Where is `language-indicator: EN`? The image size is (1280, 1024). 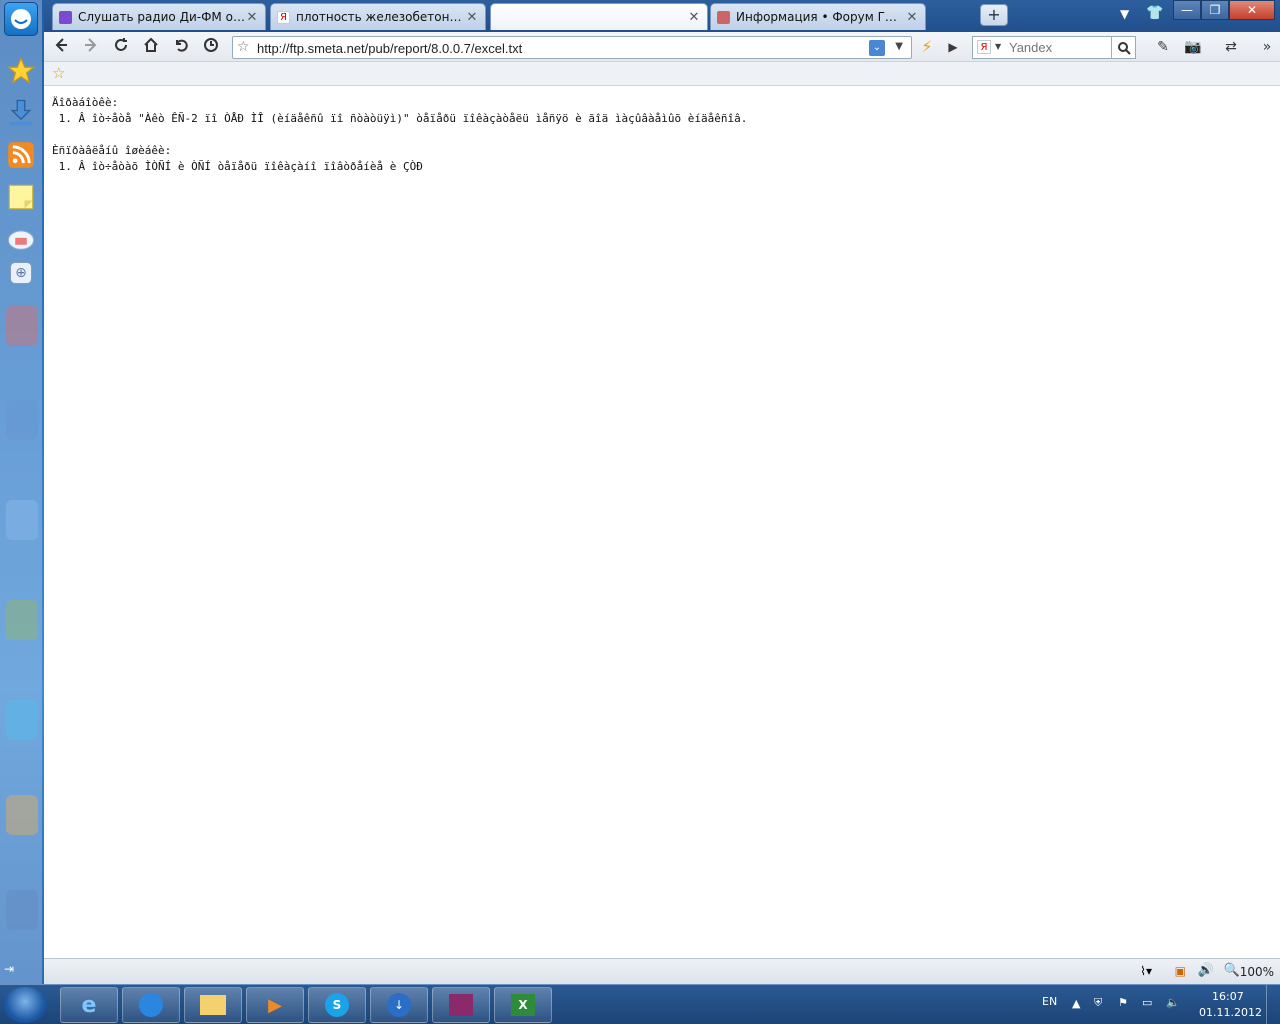 language-indicator: EN is located at coordinates (1049, 1001).